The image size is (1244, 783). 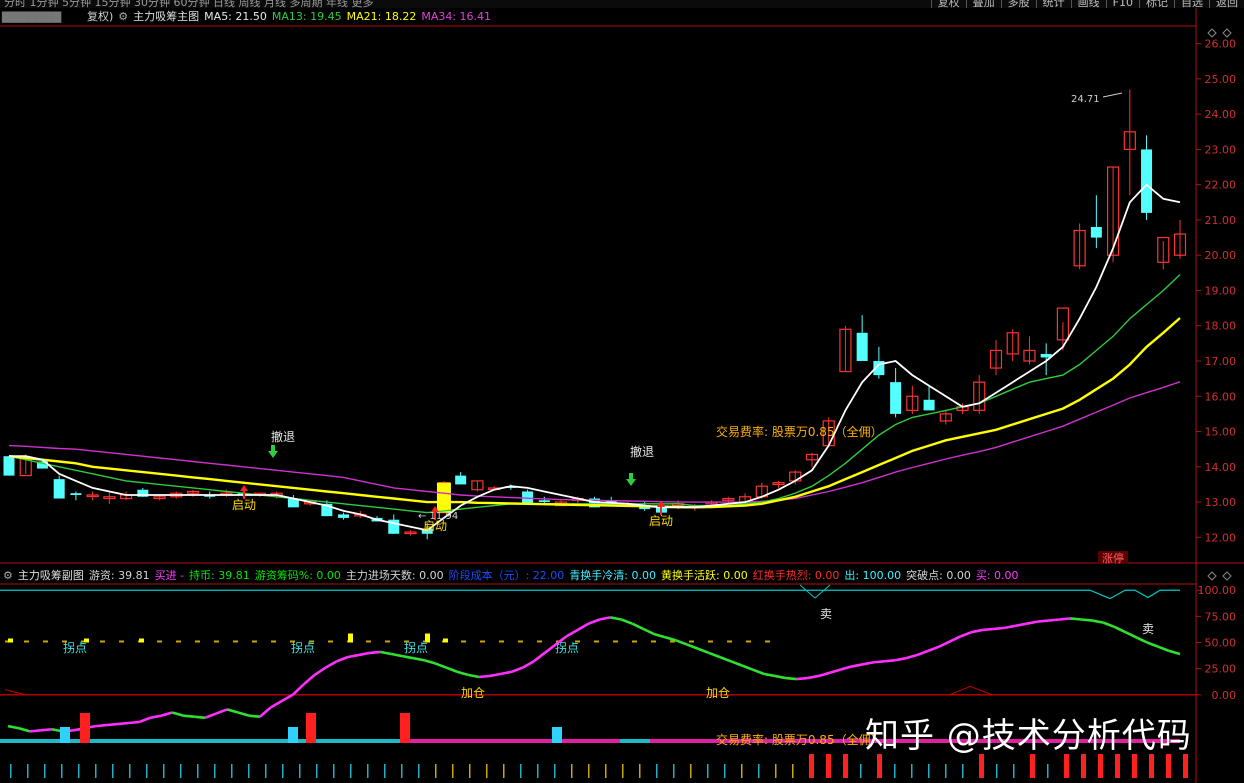 What do you see at coordinates (75, 647) in the screenshot?
I see `turn-point-label: 拐点` at bounding box center [75, 647].